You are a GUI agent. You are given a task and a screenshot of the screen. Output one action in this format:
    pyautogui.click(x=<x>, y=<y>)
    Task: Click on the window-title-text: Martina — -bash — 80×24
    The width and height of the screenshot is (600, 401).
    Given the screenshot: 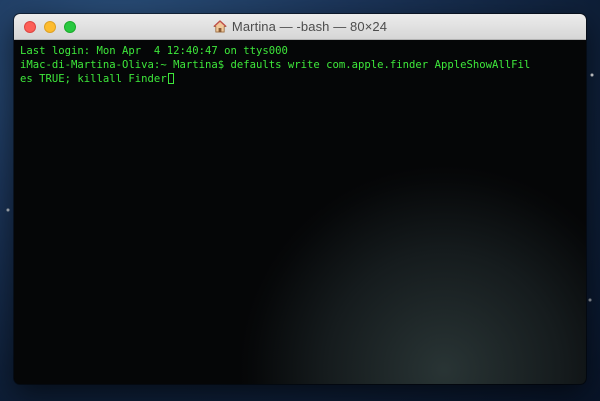 What is the action you would take?
    pyautogui.click(x=309, y=26)
    